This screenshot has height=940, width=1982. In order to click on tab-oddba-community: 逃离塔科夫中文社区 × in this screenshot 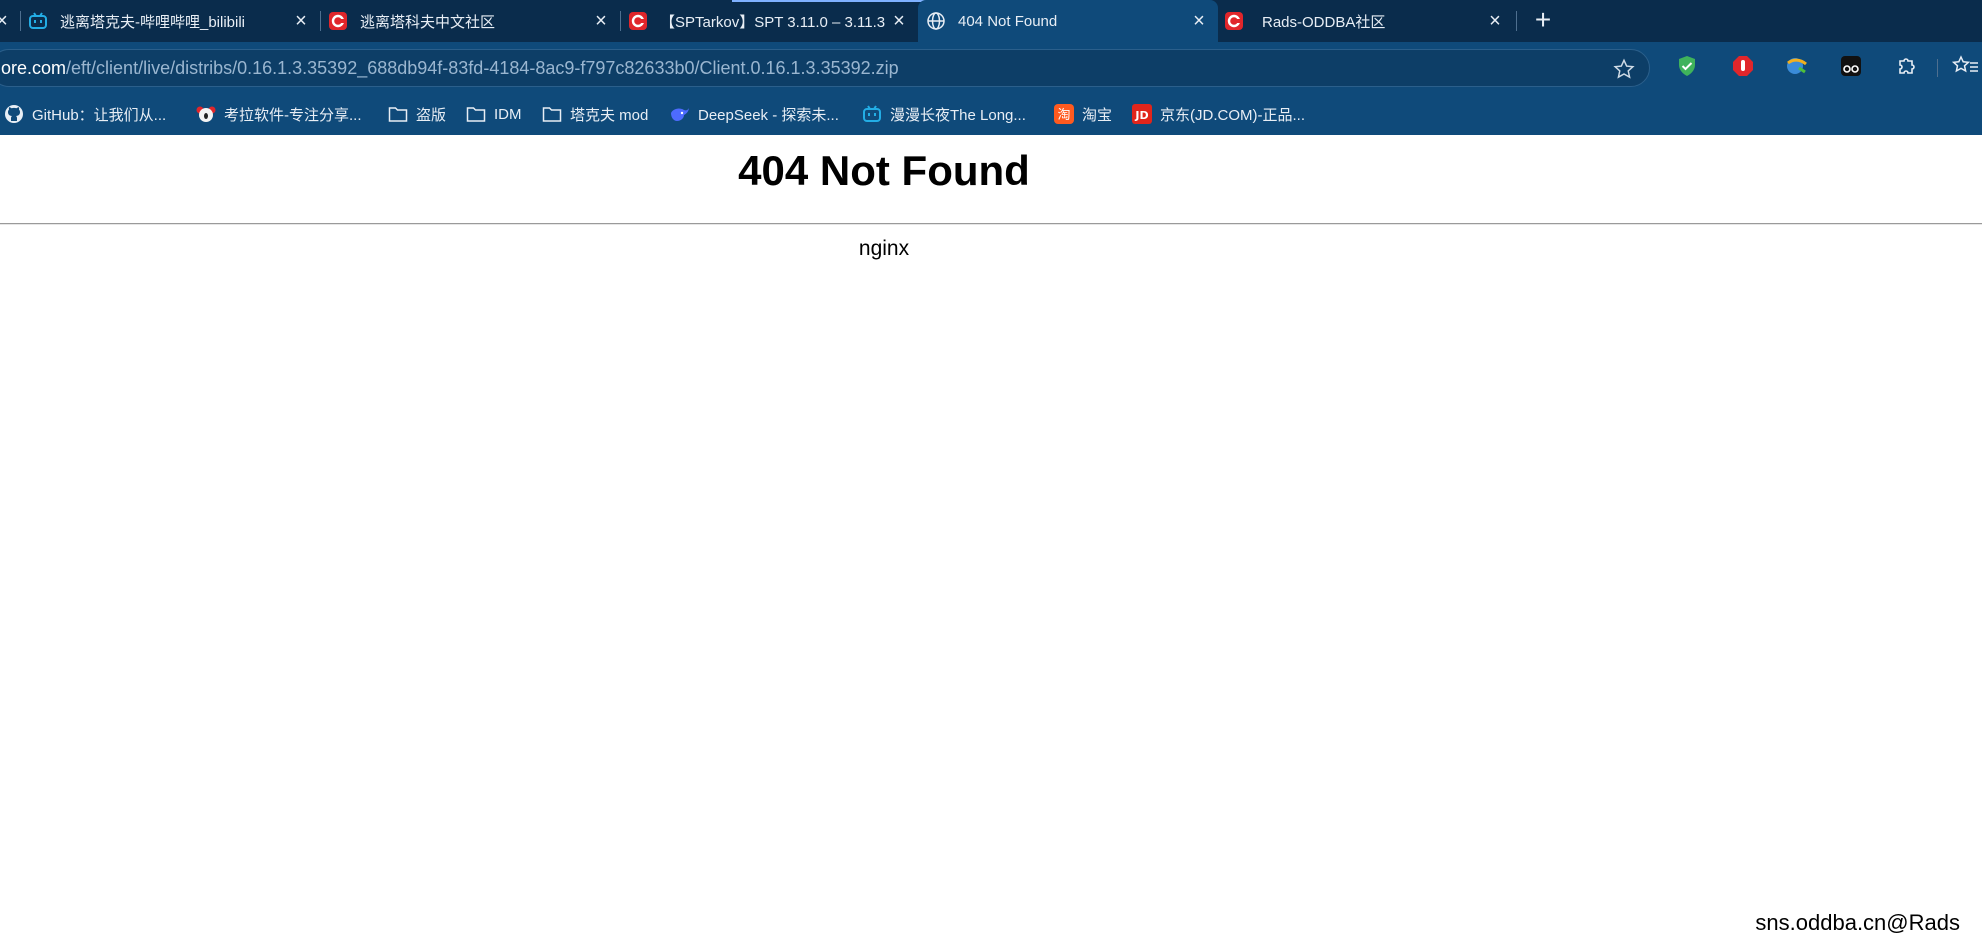, I will do `click(474, 21)`.